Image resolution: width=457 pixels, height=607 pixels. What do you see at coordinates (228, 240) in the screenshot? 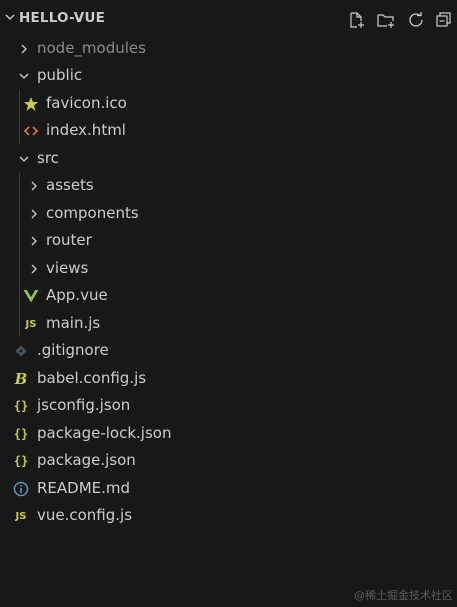
I see `tree-item-router: router` at bounding box center [228, 240].